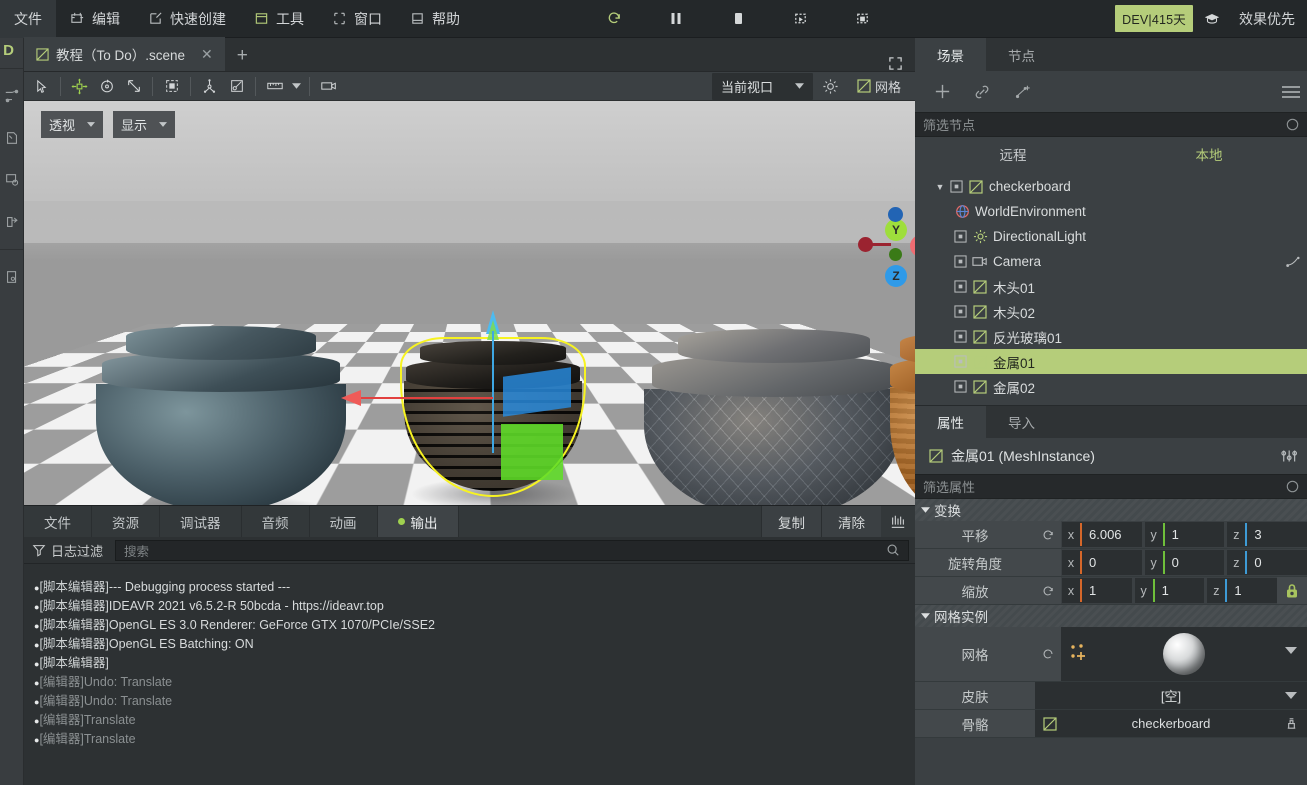  I want to click on hamburger-menu-icon, so click(1294, 92).